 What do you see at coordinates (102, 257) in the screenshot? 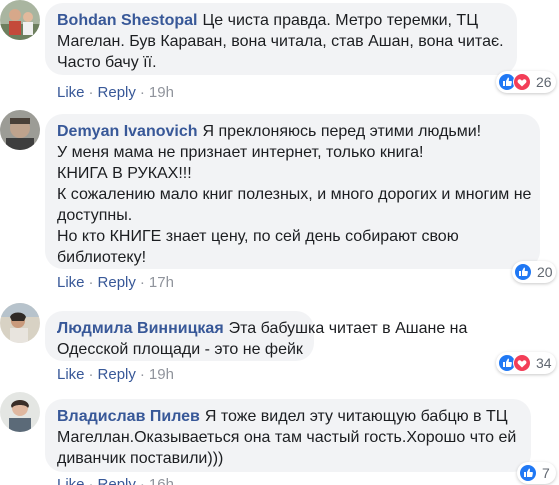
I see `comment-text: библиотеку!` at bounding box center [102, 257].